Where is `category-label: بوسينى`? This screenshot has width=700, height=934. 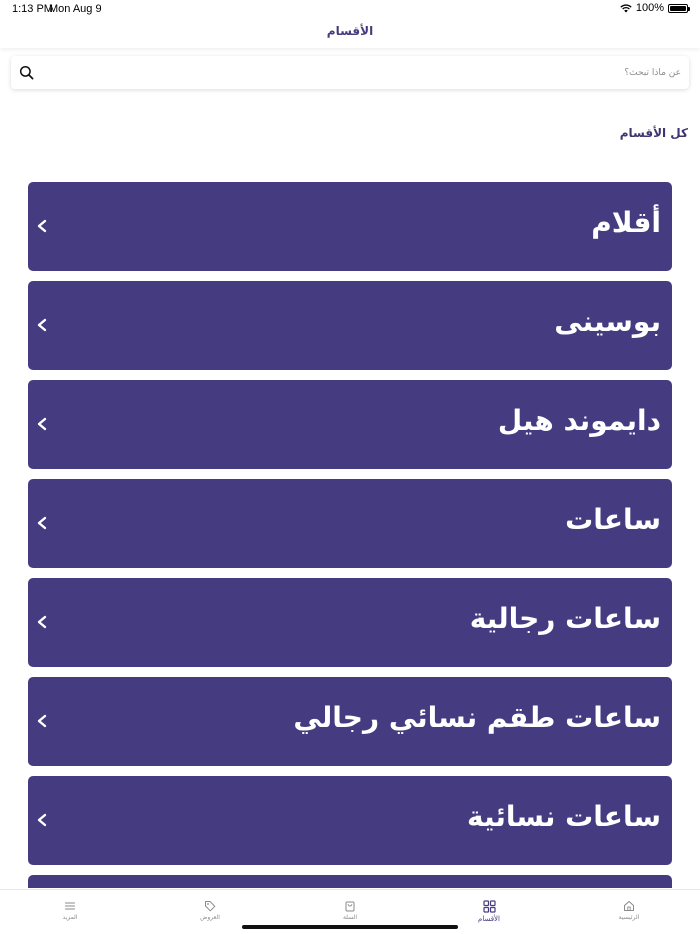 category-label: بوسينى is located at coordinates (607, 321).